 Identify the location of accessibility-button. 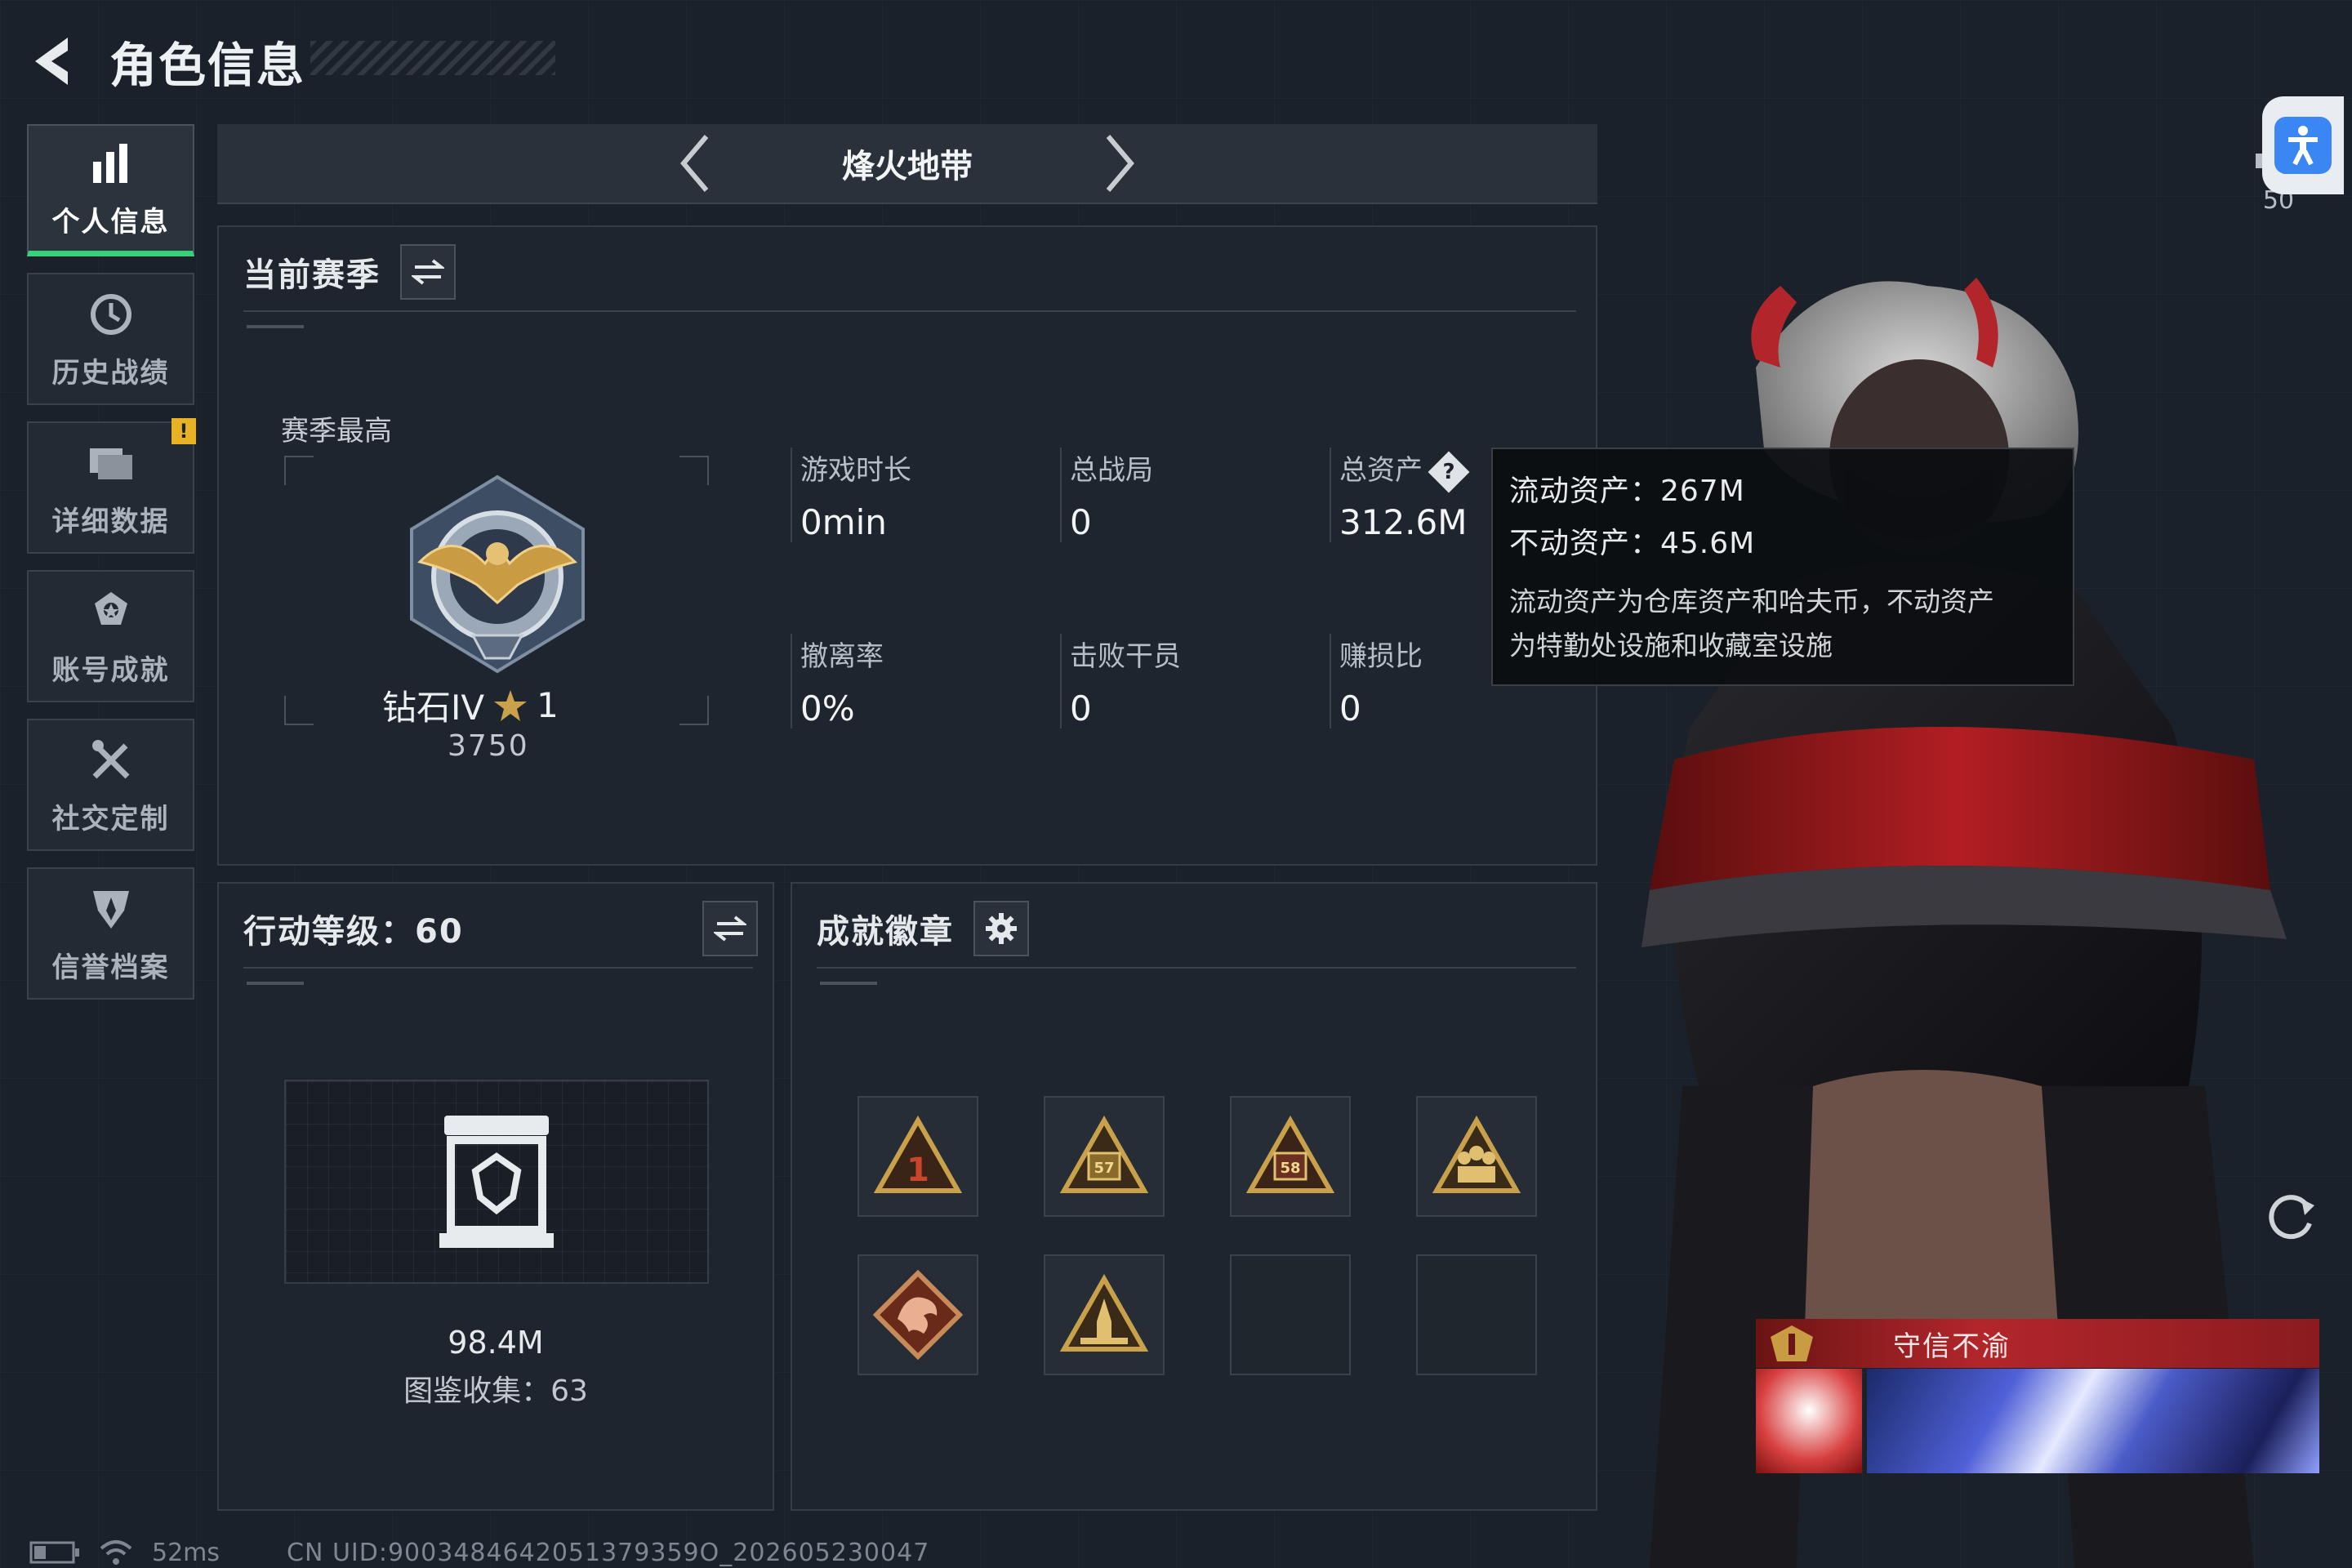
(2303, 145).